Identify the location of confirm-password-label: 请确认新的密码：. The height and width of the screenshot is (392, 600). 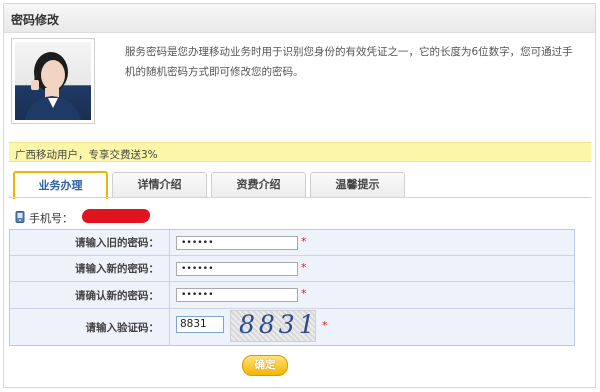
(90, 295).